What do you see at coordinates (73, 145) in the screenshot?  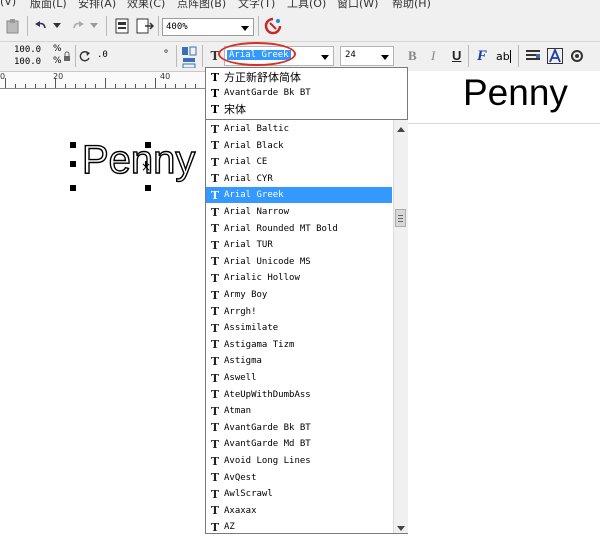 I see `selection-handle-tl` at bounding box center [73, 145].